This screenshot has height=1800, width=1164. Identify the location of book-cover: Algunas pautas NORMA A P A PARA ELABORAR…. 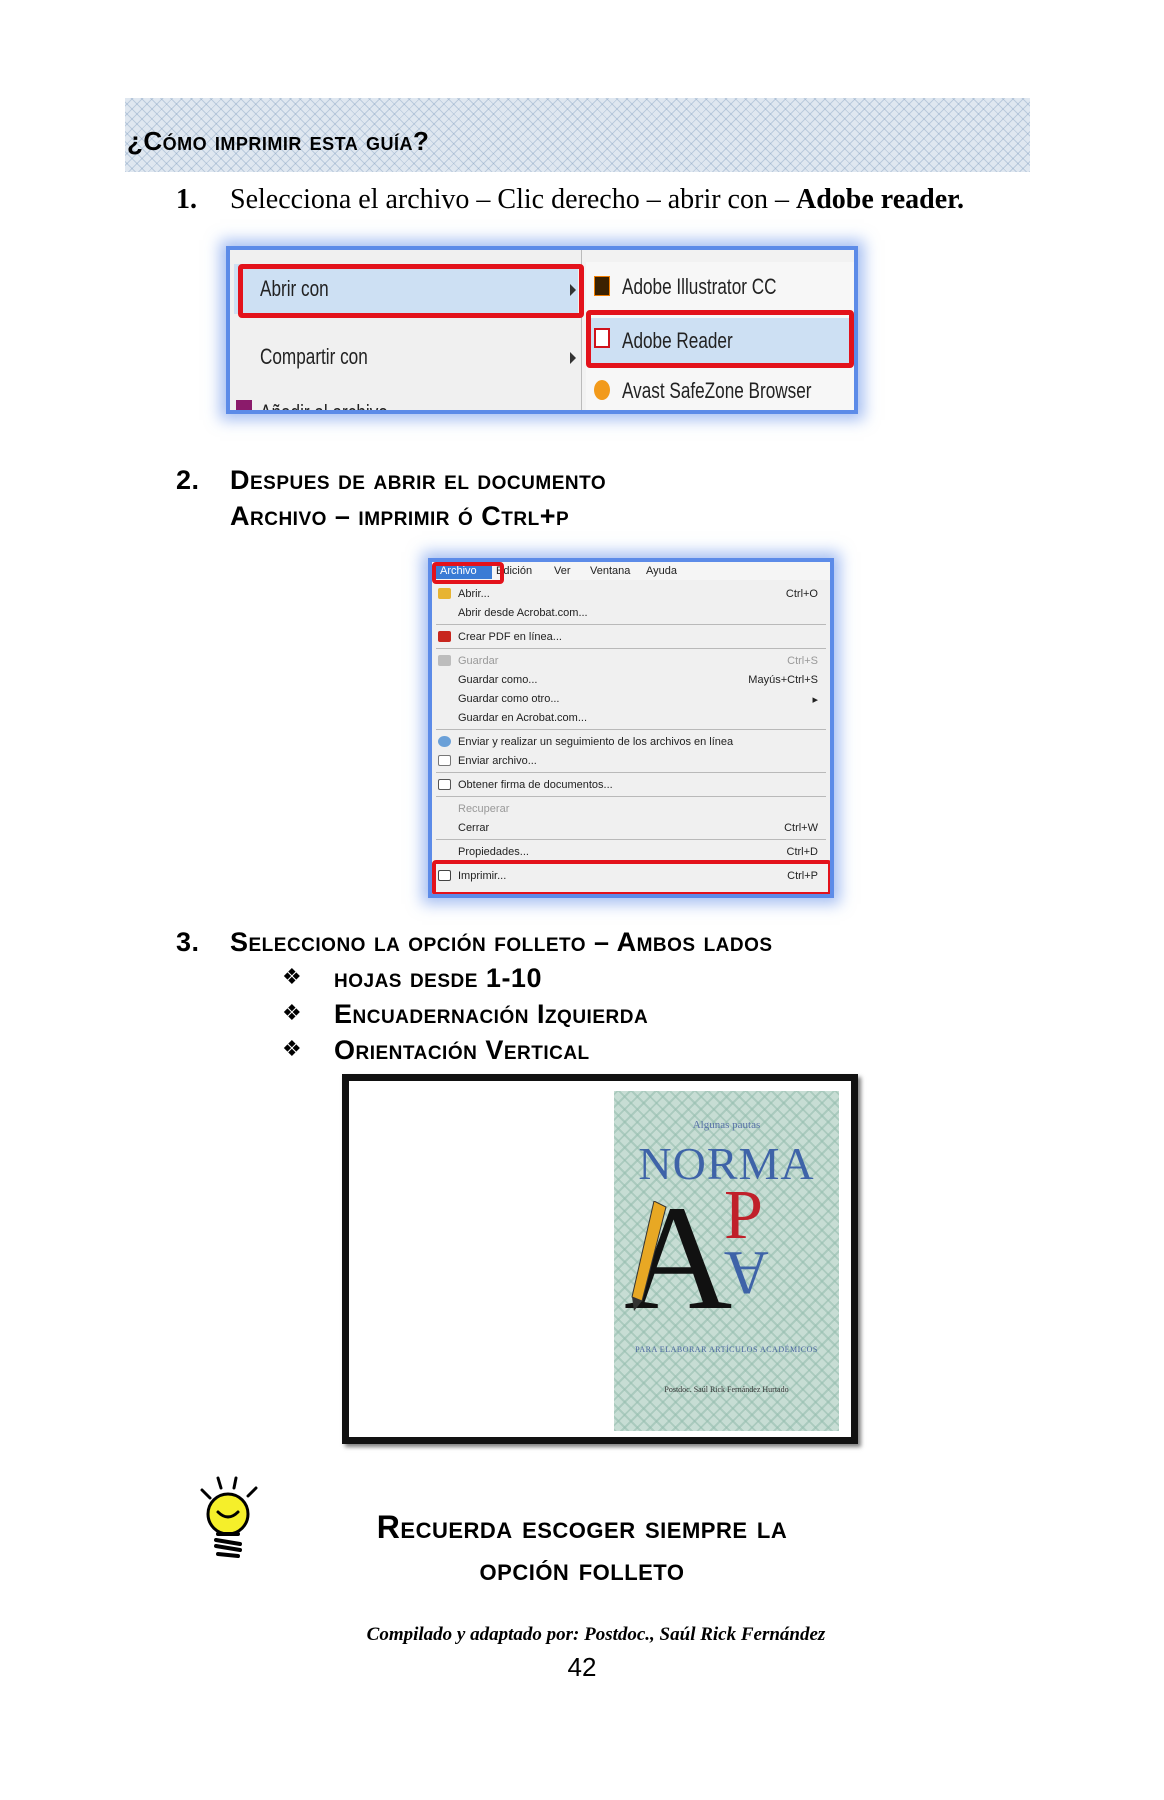
(726, 1261).